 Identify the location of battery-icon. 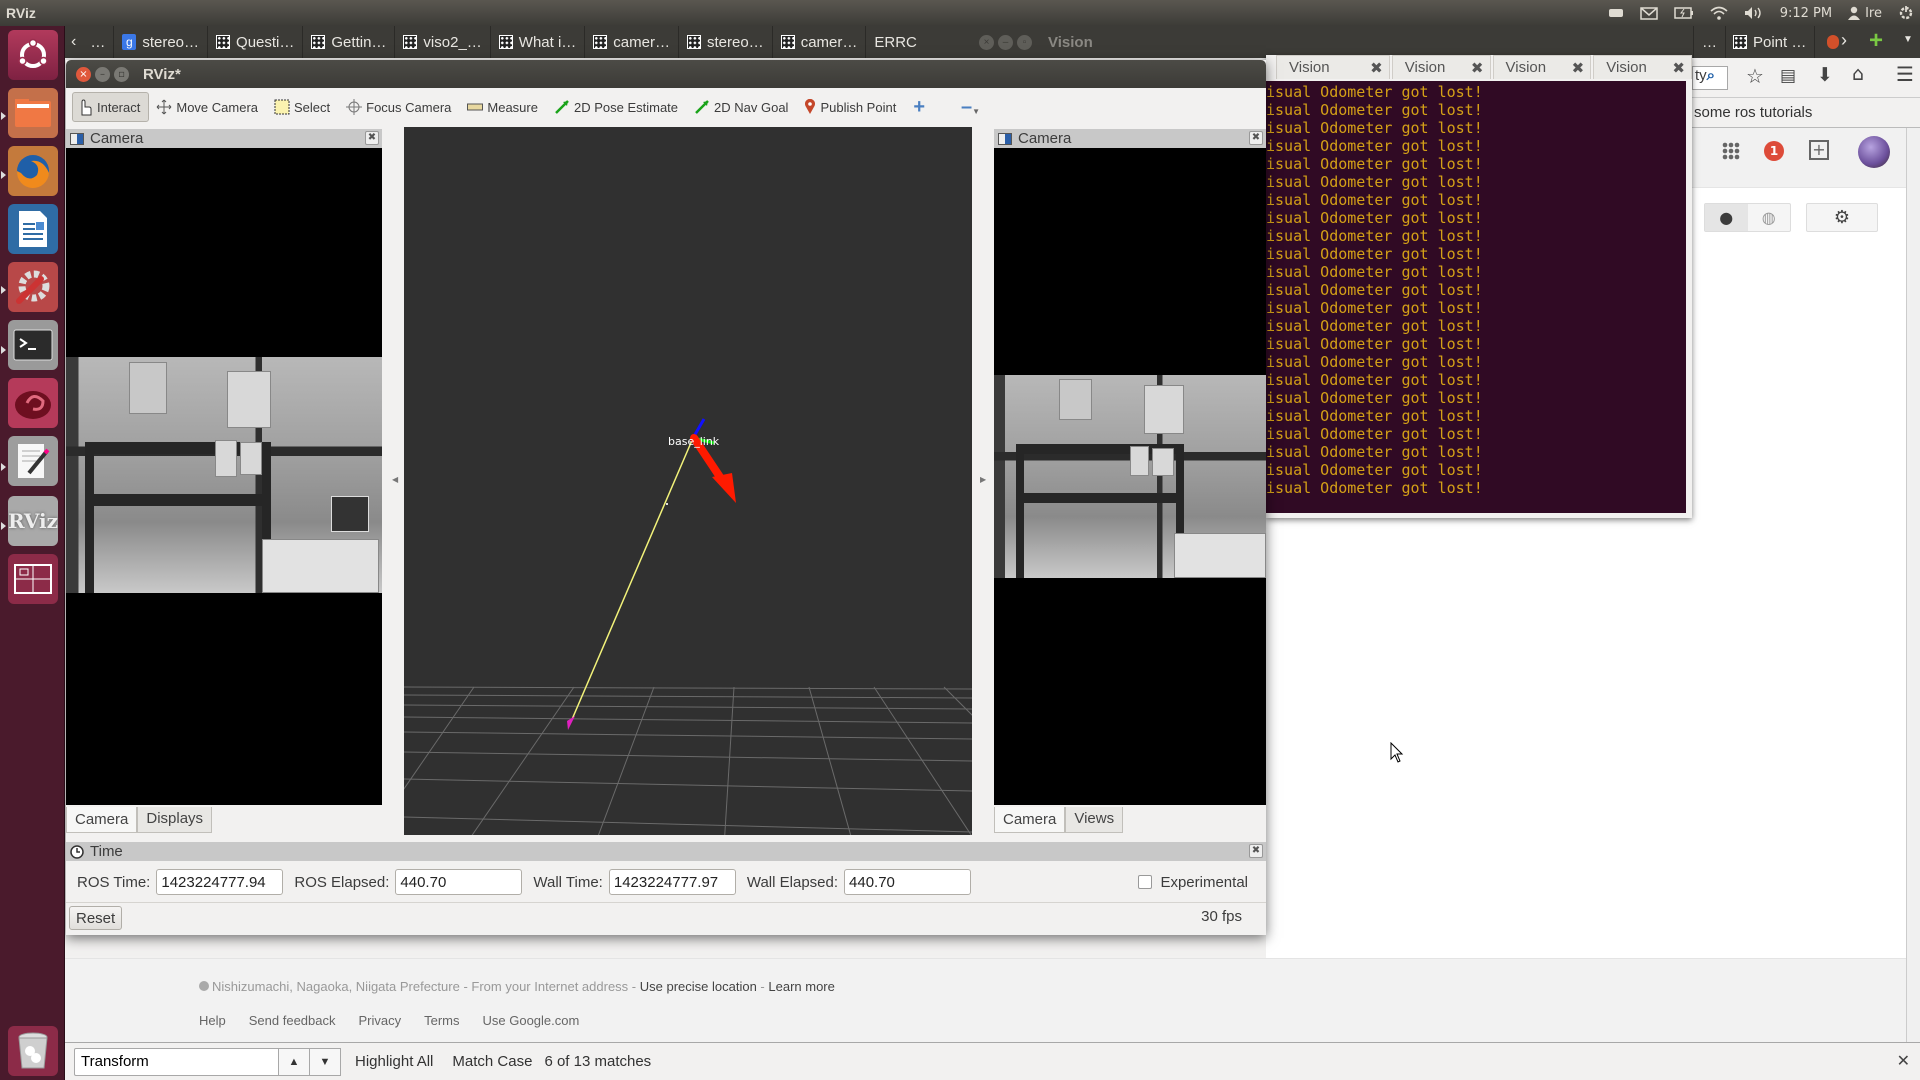
(1683, 13).